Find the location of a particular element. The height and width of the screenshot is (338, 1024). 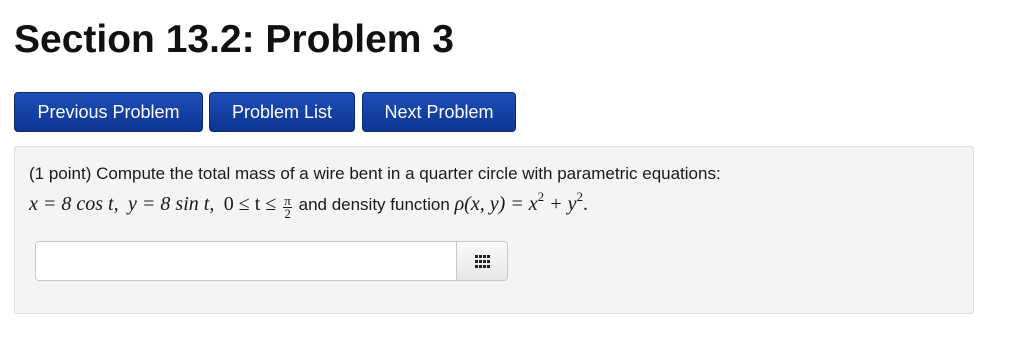

parameter-range: 0 ≤ t ≤ π2 is located at coordinates (257, 207).